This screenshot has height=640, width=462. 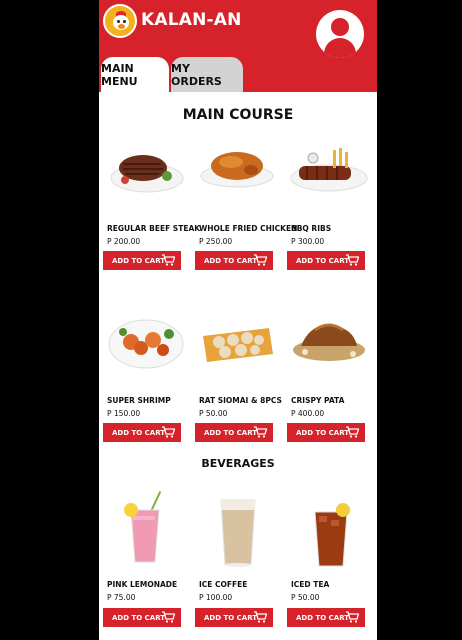 I want to click on item-name: ICE COFFEE, so click(x=223, y=584).